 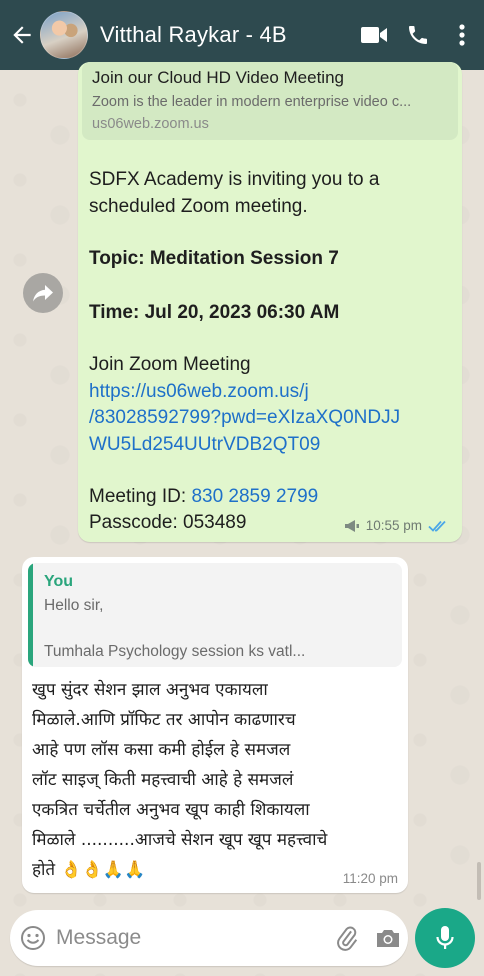 I want to click on forward-button, so click(x=43, y=293).